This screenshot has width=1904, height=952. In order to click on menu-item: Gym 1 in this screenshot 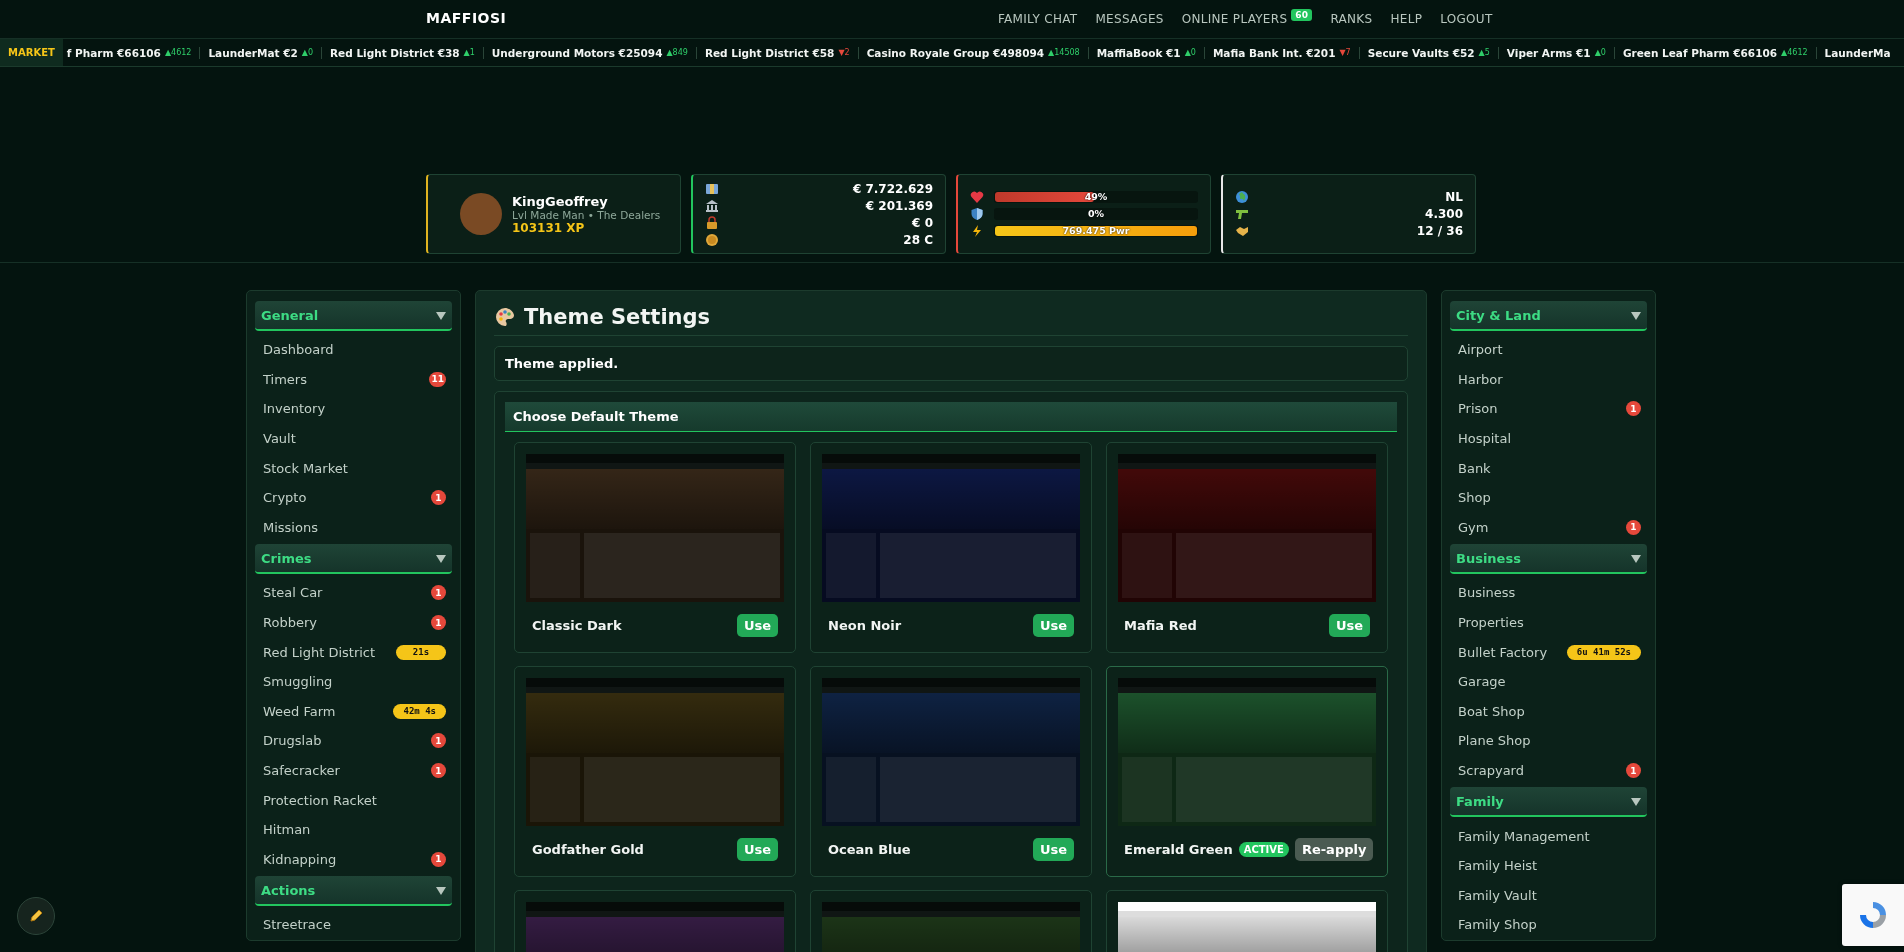, I will do `click(1548, 527)`.